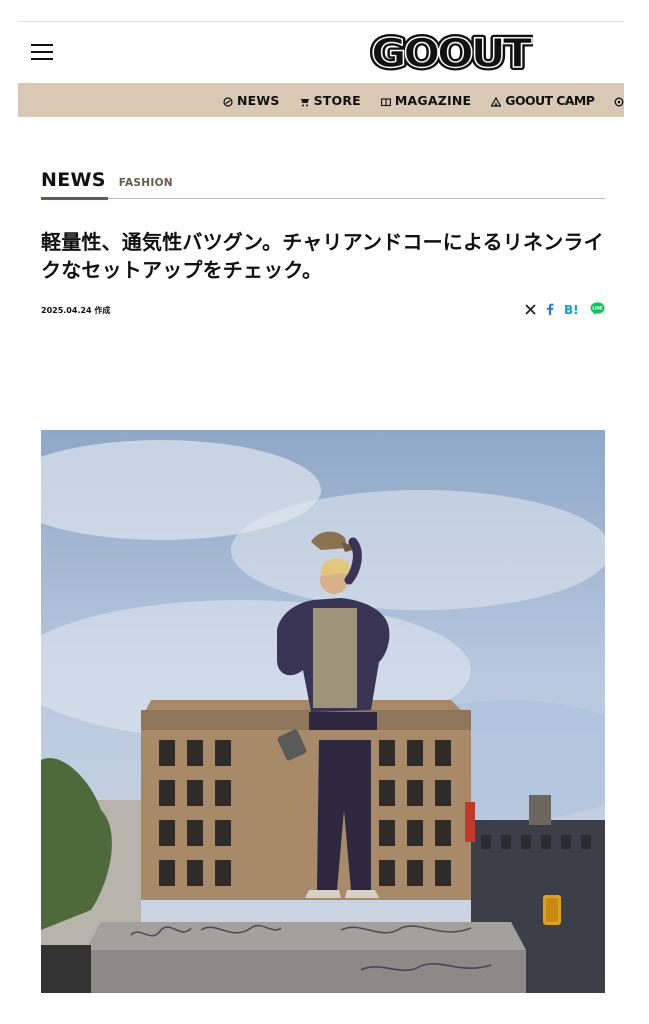 The height and width of the screenshot is (1024, 649). I want to click on facebook-share-icon, so click(550, 311).